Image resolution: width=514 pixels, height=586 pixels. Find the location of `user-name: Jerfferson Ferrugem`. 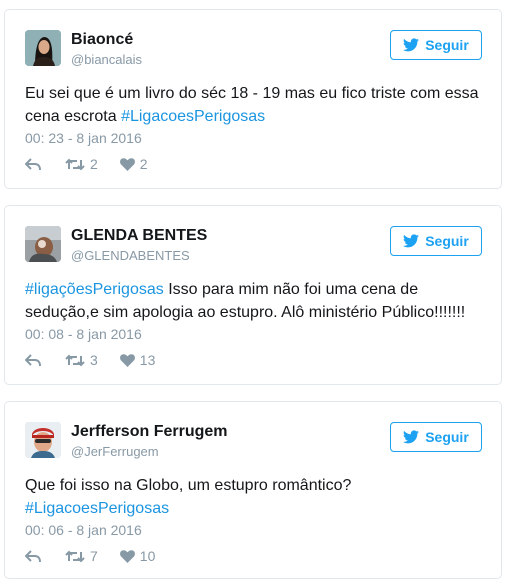

user-name: Jerfferson Ferrugem is located at coordinates (149, 432).